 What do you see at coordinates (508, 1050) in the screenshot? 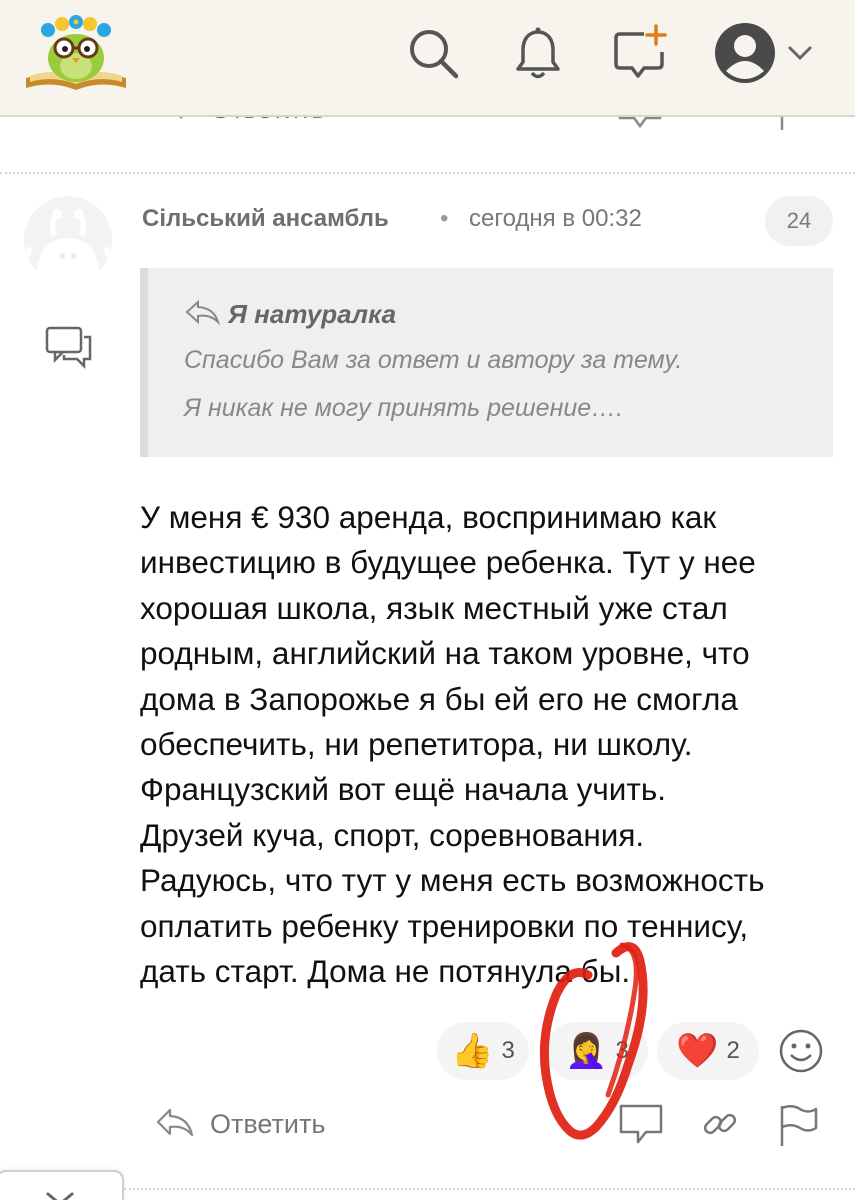
I see `reaction-count: 3` at bounding box center [508, 1050].